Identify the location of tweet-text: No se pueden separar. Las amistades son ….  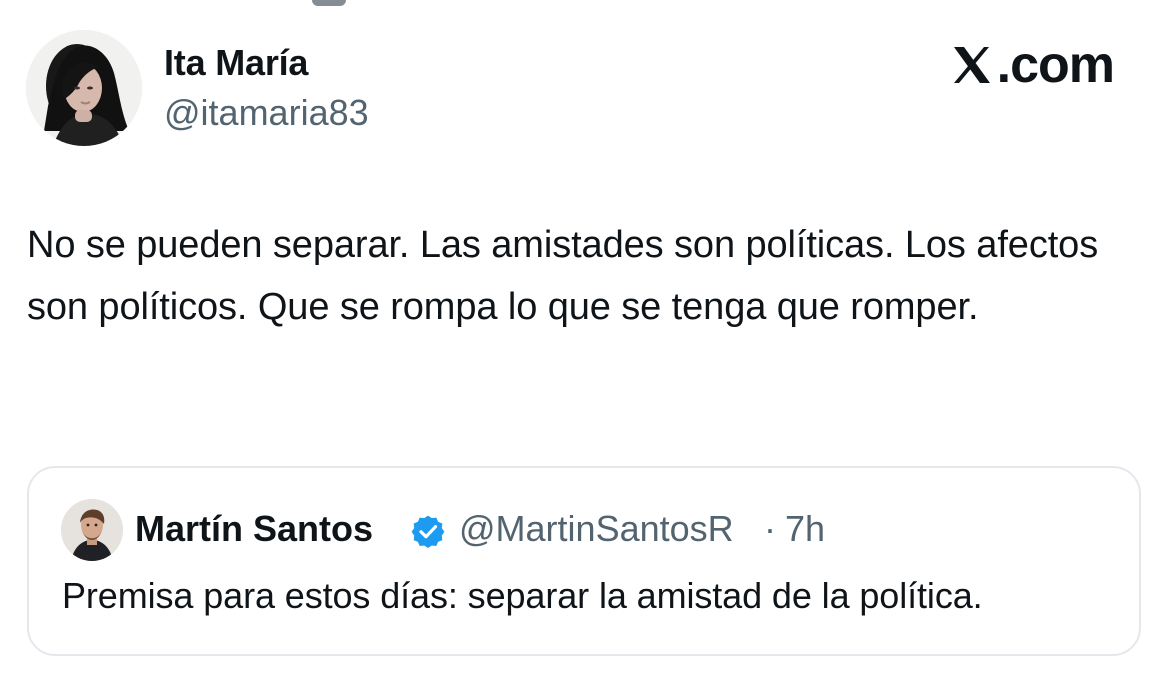
(563, 276).